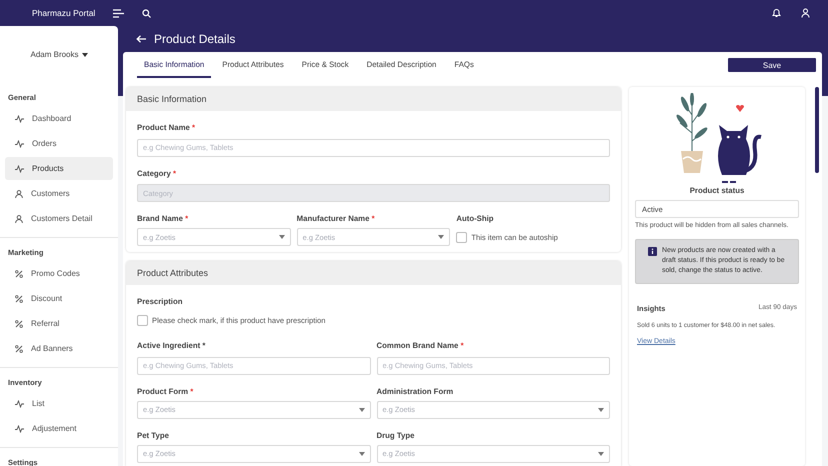 The width and height of the screenshot is (828, 466). What do you see at coordinates (147, 13) in the screenshot?
I see `search-icon` at bounding box center [147, 13].